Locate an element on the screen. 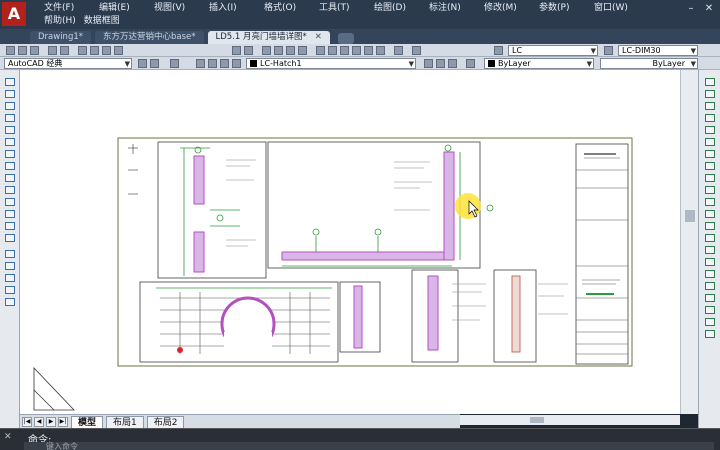 This screenshot has width=720, height=450. close-window-icon: ✕ is located at coordinates (709, 9).